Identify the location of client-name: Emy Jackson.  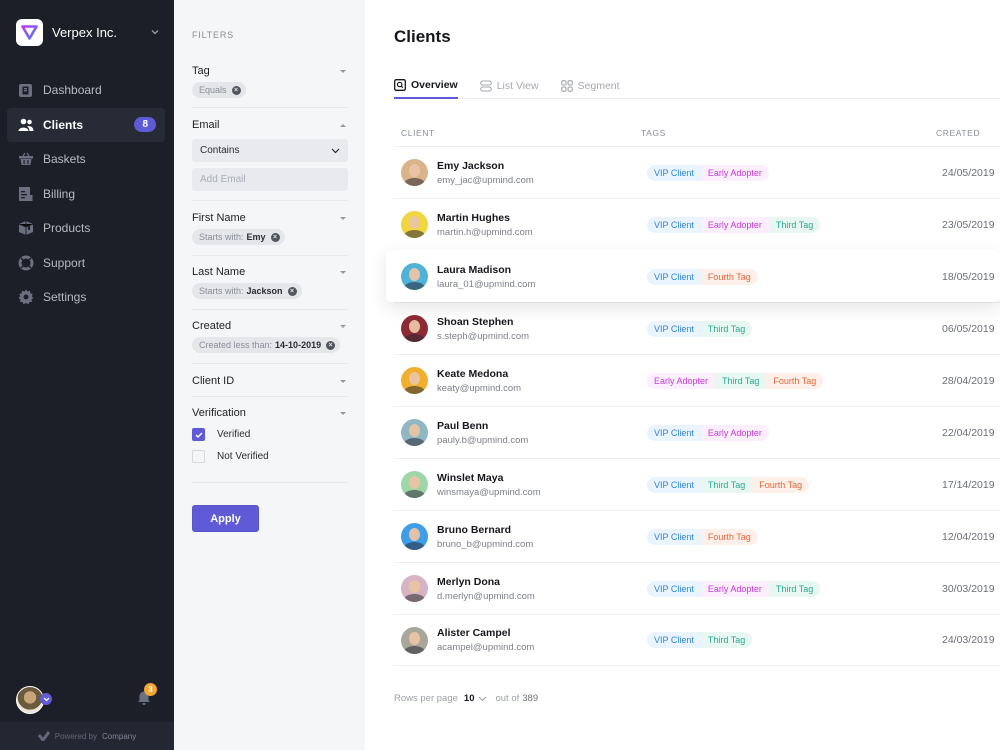
(542, 166).